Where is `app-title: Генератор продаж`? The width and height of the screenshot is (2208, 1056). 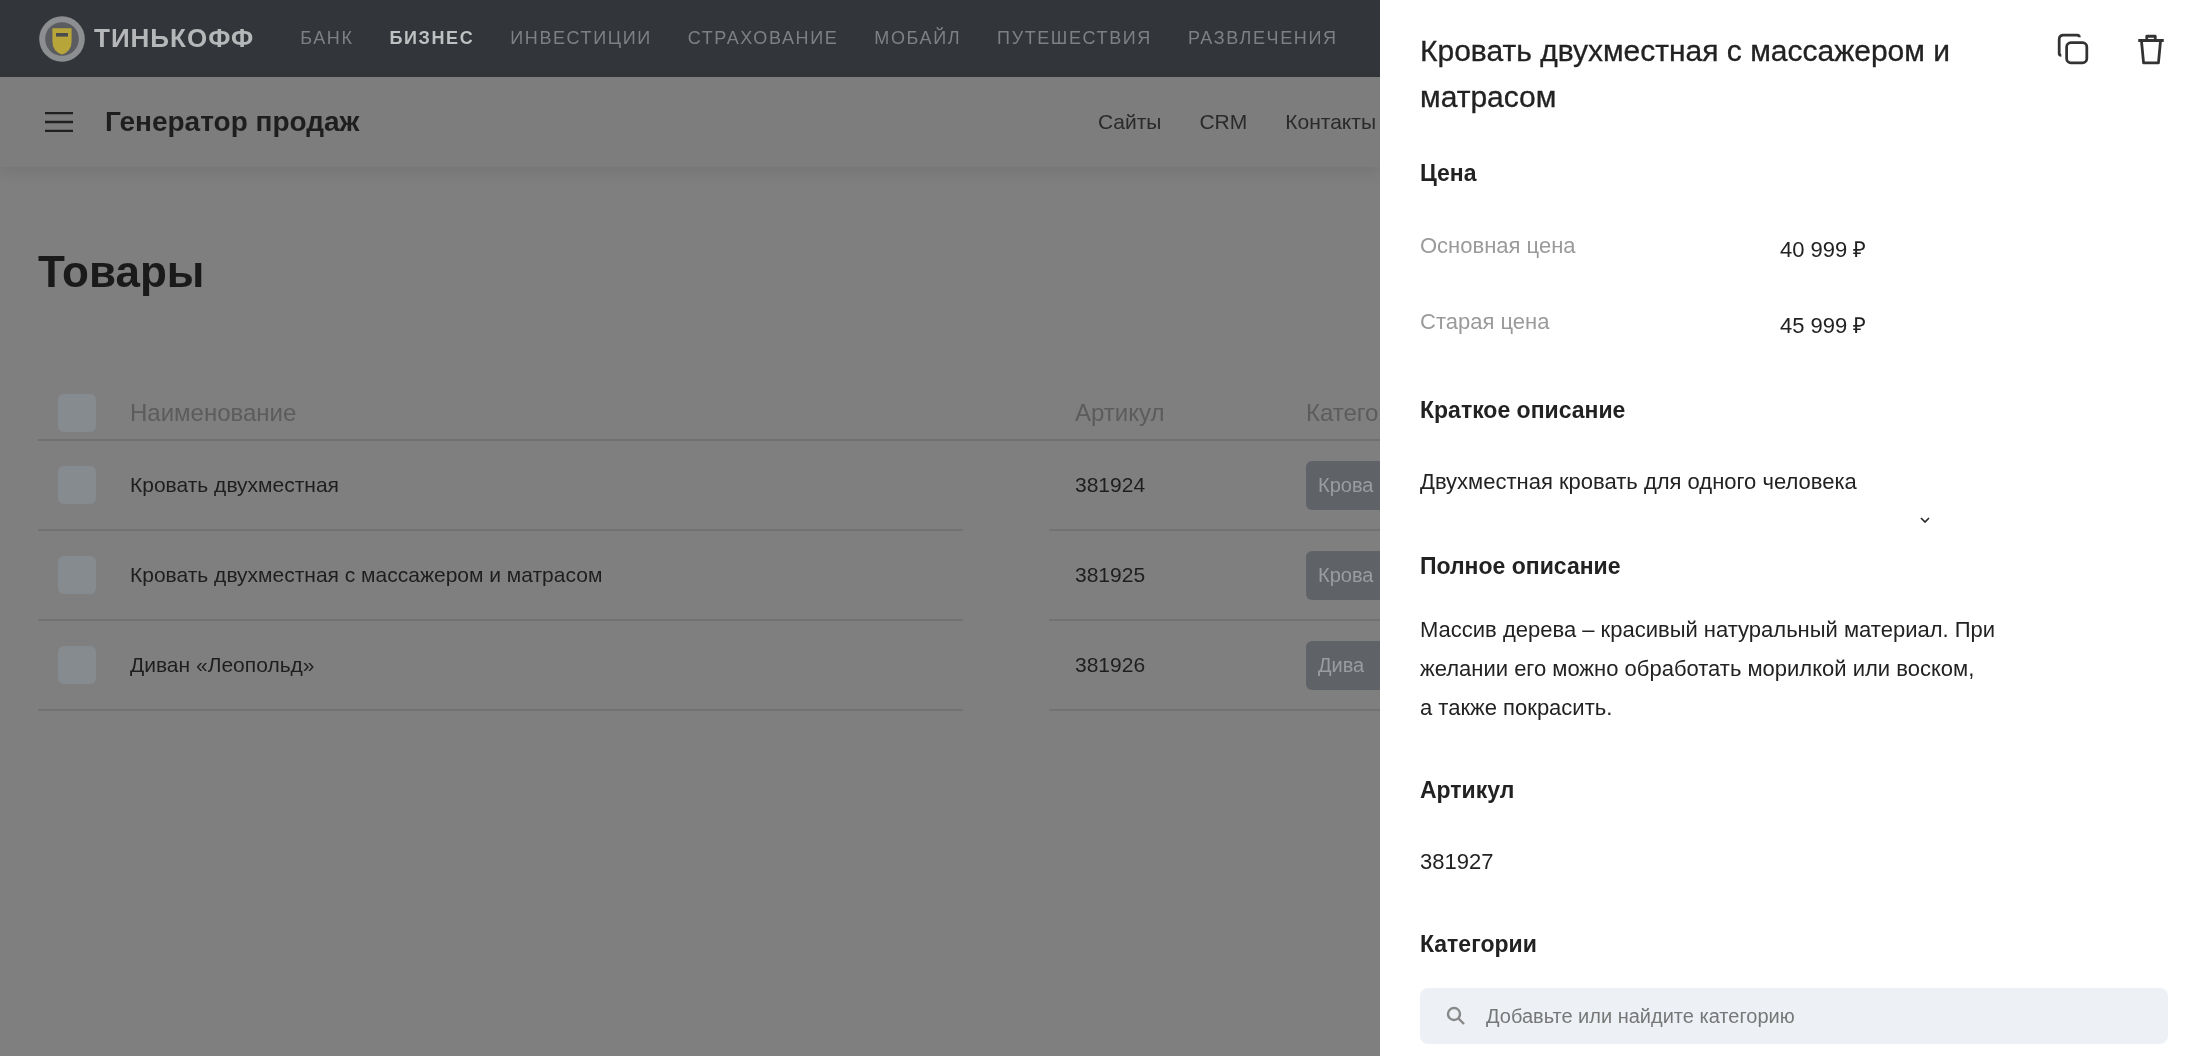
app-title: Генератор продаж is located at coordinates (232, 122).